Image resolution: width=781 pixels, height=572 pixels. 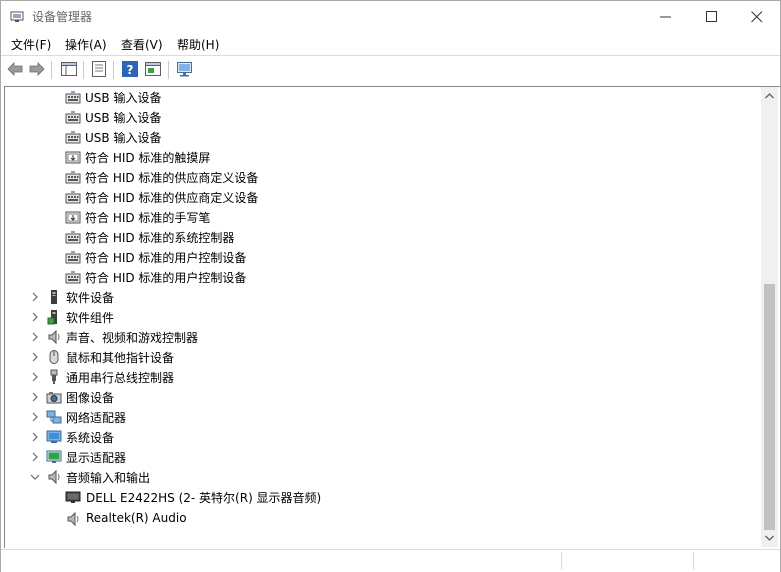 What do you see at coordinates (148, 218) in the screenshot?
I see `tree-item-label: 符合 HID 标准的手写笔` at bounding box center [148, 218].